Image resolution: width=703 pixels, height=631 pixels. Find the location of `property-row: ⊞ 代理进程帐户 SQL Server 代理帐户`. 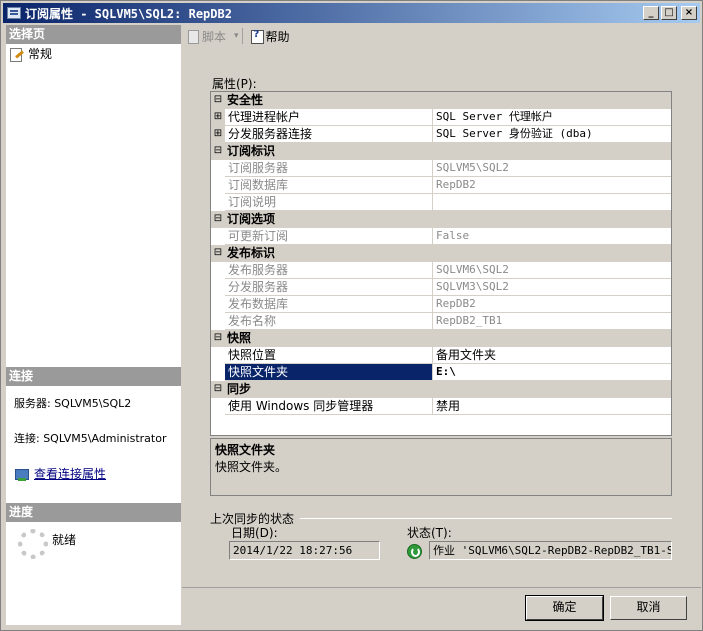

property-row: ⊞ 代理进程帐户 SQL Server 代理帐户 is located at coordinates (441, 117).